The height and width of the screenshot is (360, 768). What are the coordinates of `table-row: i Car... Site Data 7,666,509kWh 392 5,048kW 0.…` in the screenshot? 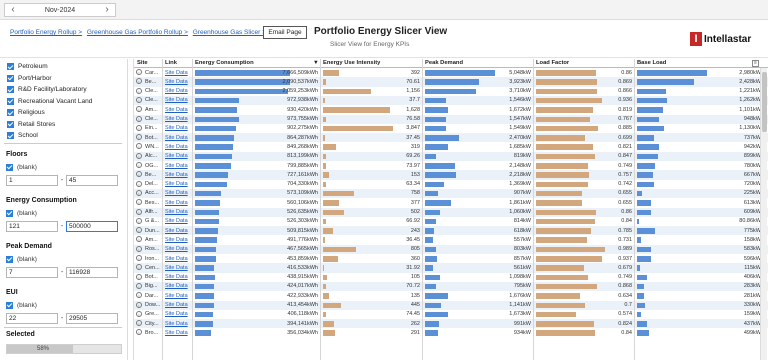 It's located at (451, 72).